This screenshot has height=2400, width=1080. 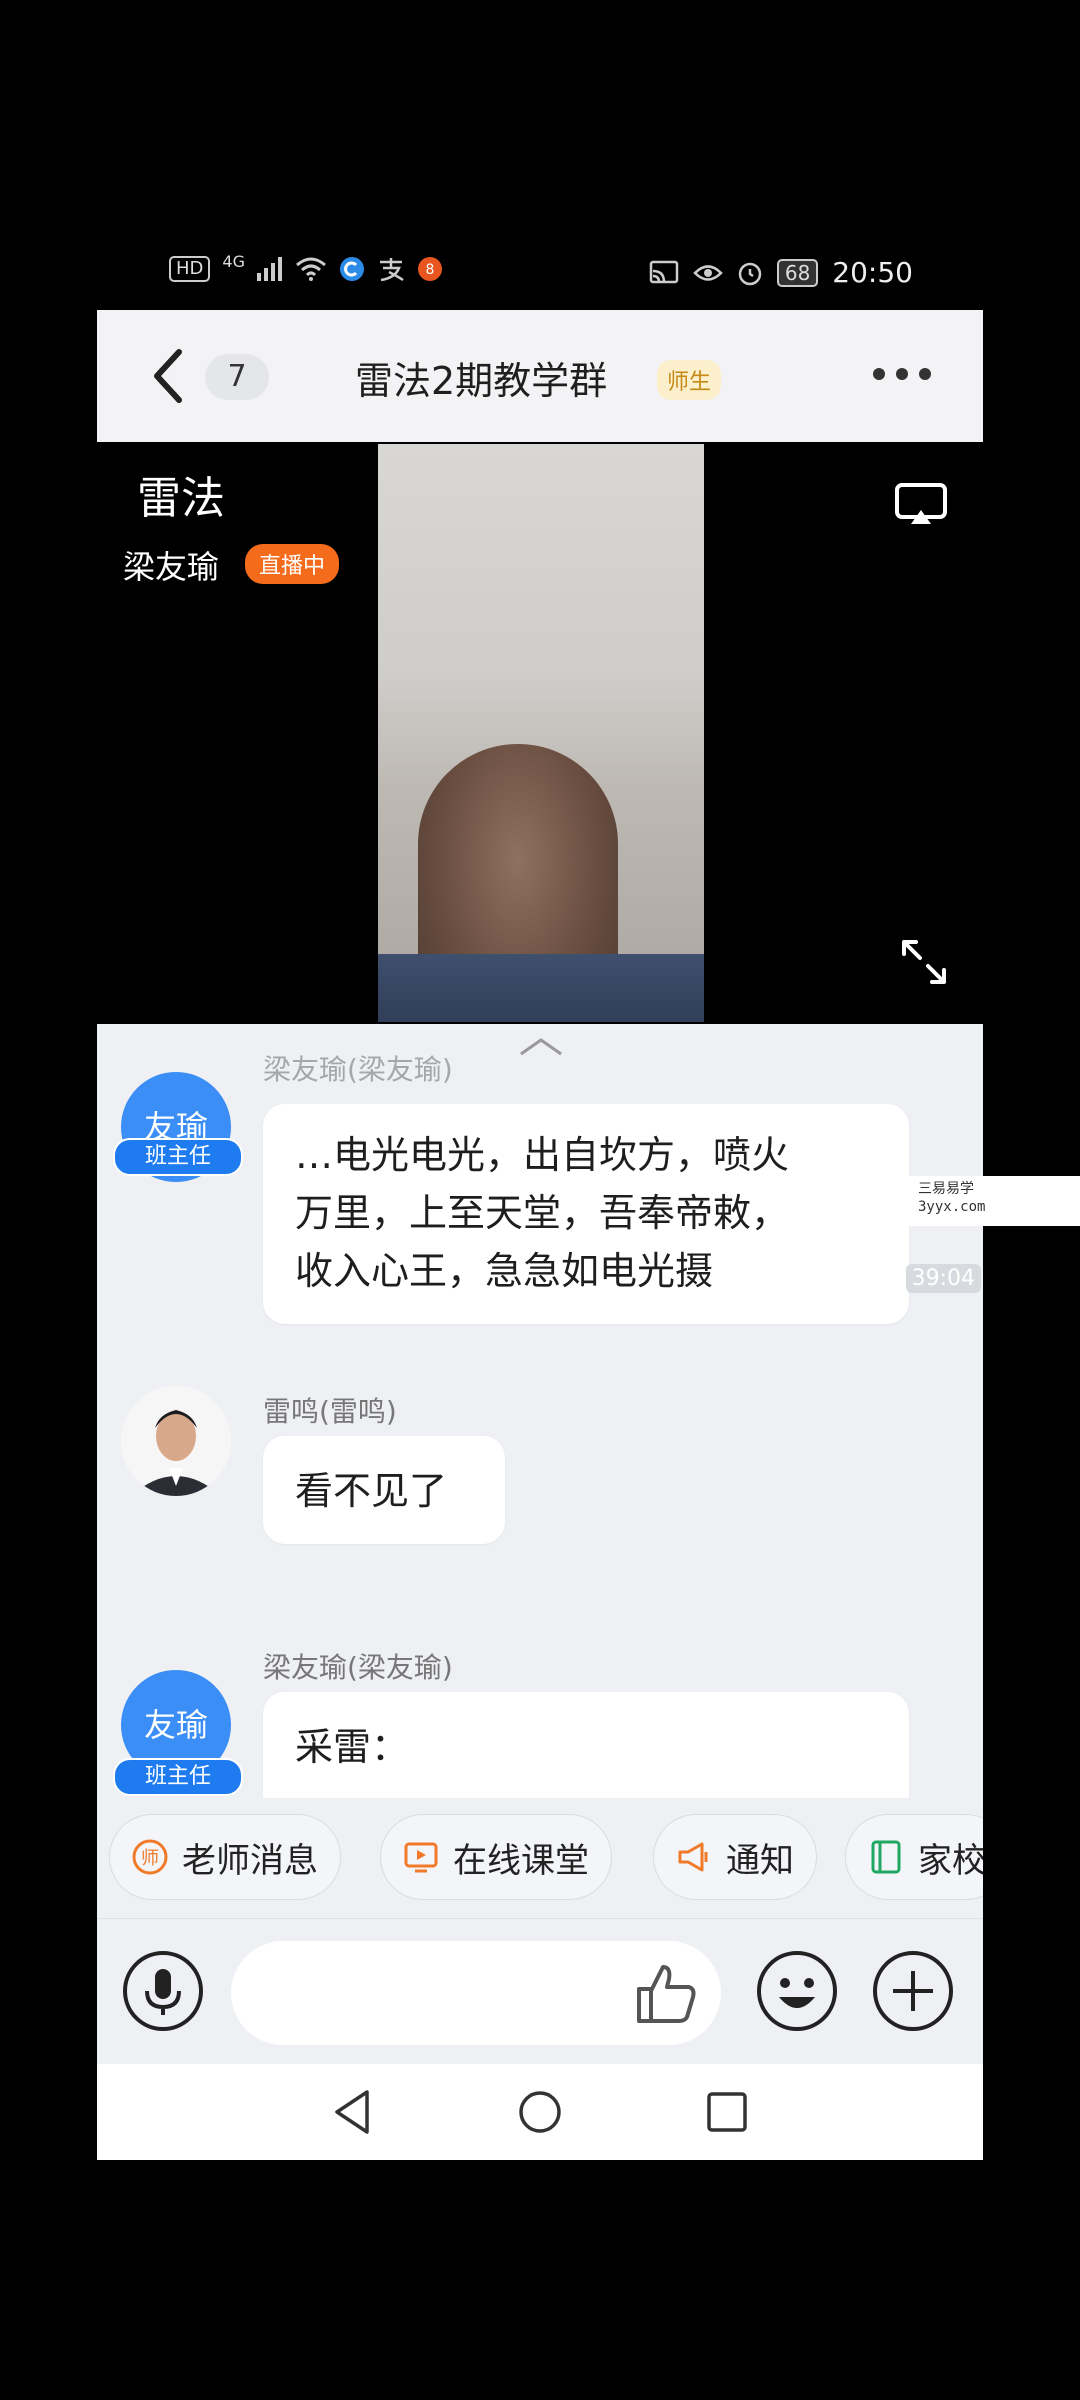 I want to click on page-title: 雷法2期教学群, so click(x=481, y=381).